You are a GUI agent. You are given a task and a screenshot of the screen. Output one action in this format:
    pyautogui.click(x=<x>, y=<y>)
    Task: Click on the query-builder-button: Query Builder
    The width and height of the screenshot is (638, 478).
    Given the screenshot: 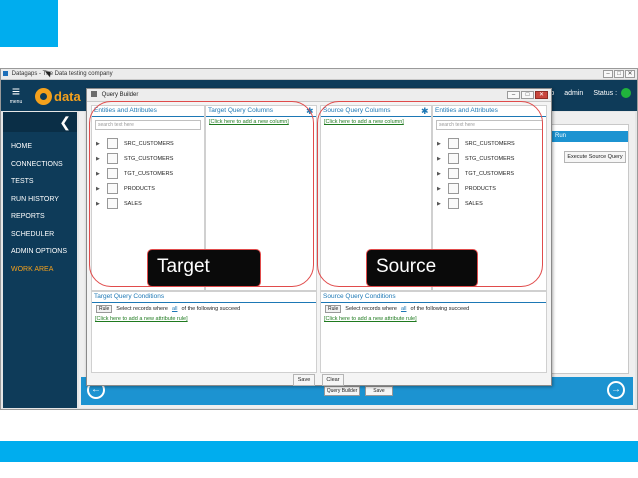 What is the action you would take?
    pyautogui.click(x=342, y=391)
    